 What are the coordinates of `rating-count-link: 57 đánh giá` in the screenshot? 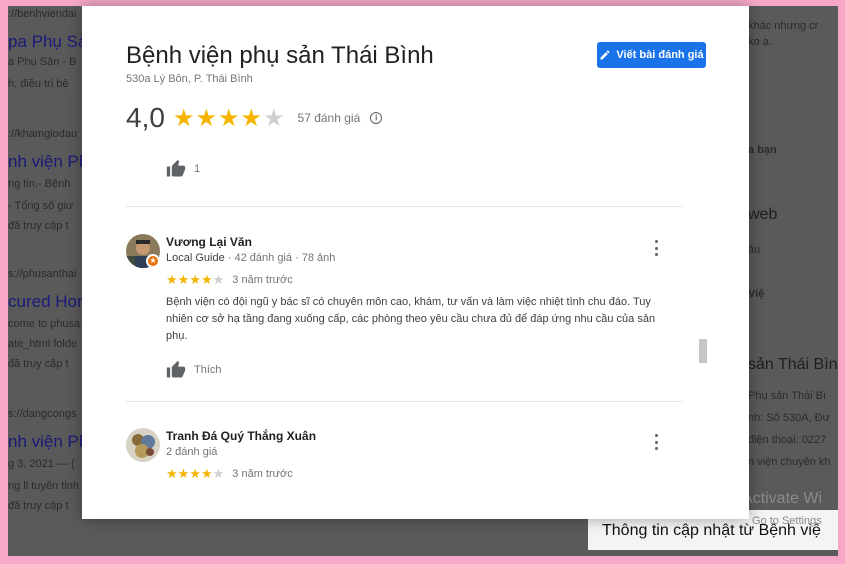 It's located at (329, 118).